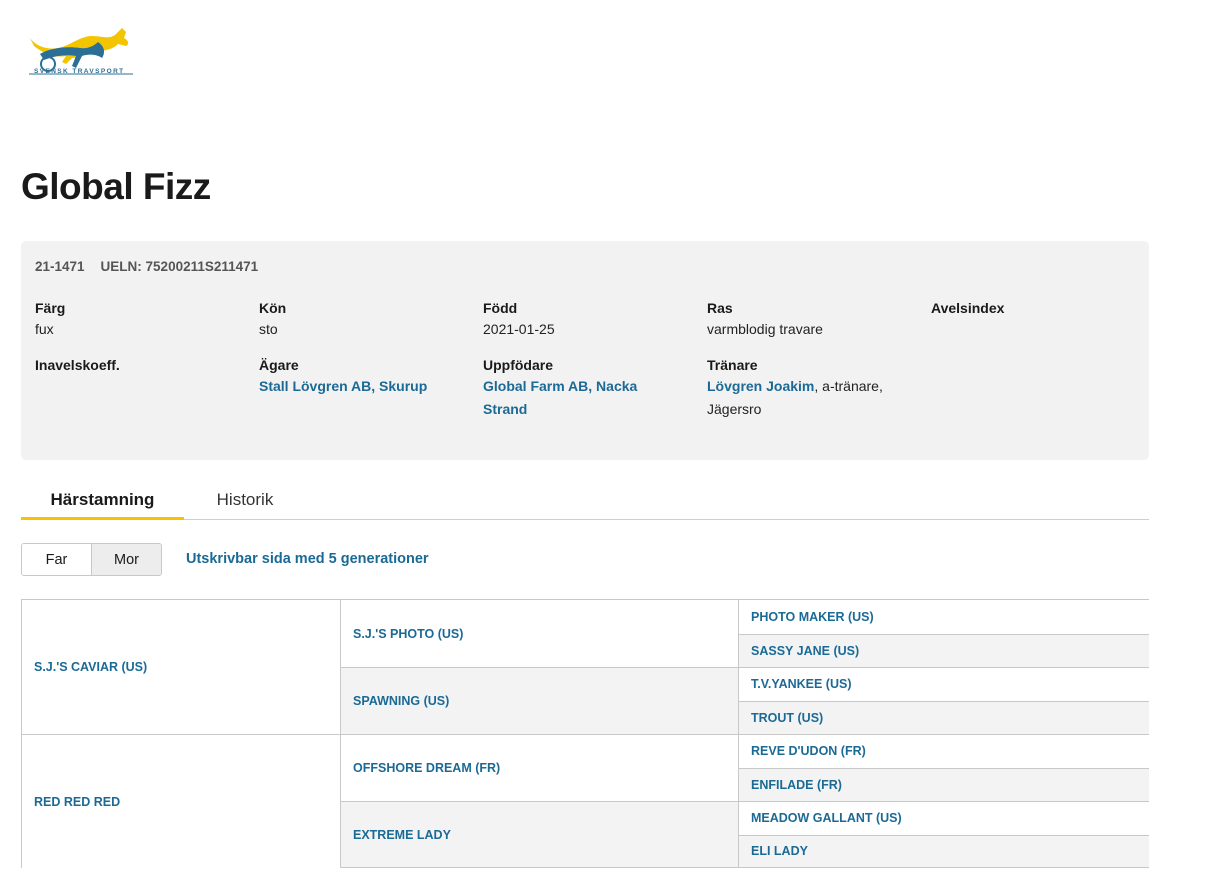  Describe the element at coordinates (720, 308) in the screenshot. I see `field-breed-label: Ras` at that location.